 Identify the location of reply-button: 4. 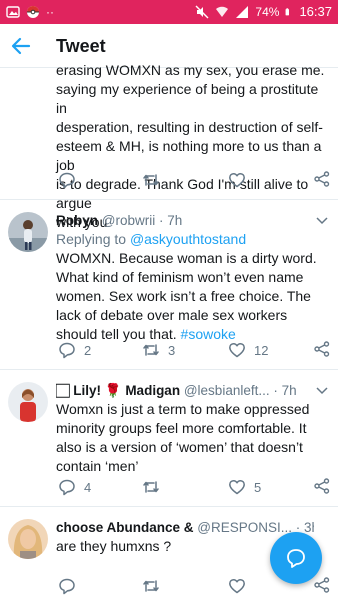
(74, 487).